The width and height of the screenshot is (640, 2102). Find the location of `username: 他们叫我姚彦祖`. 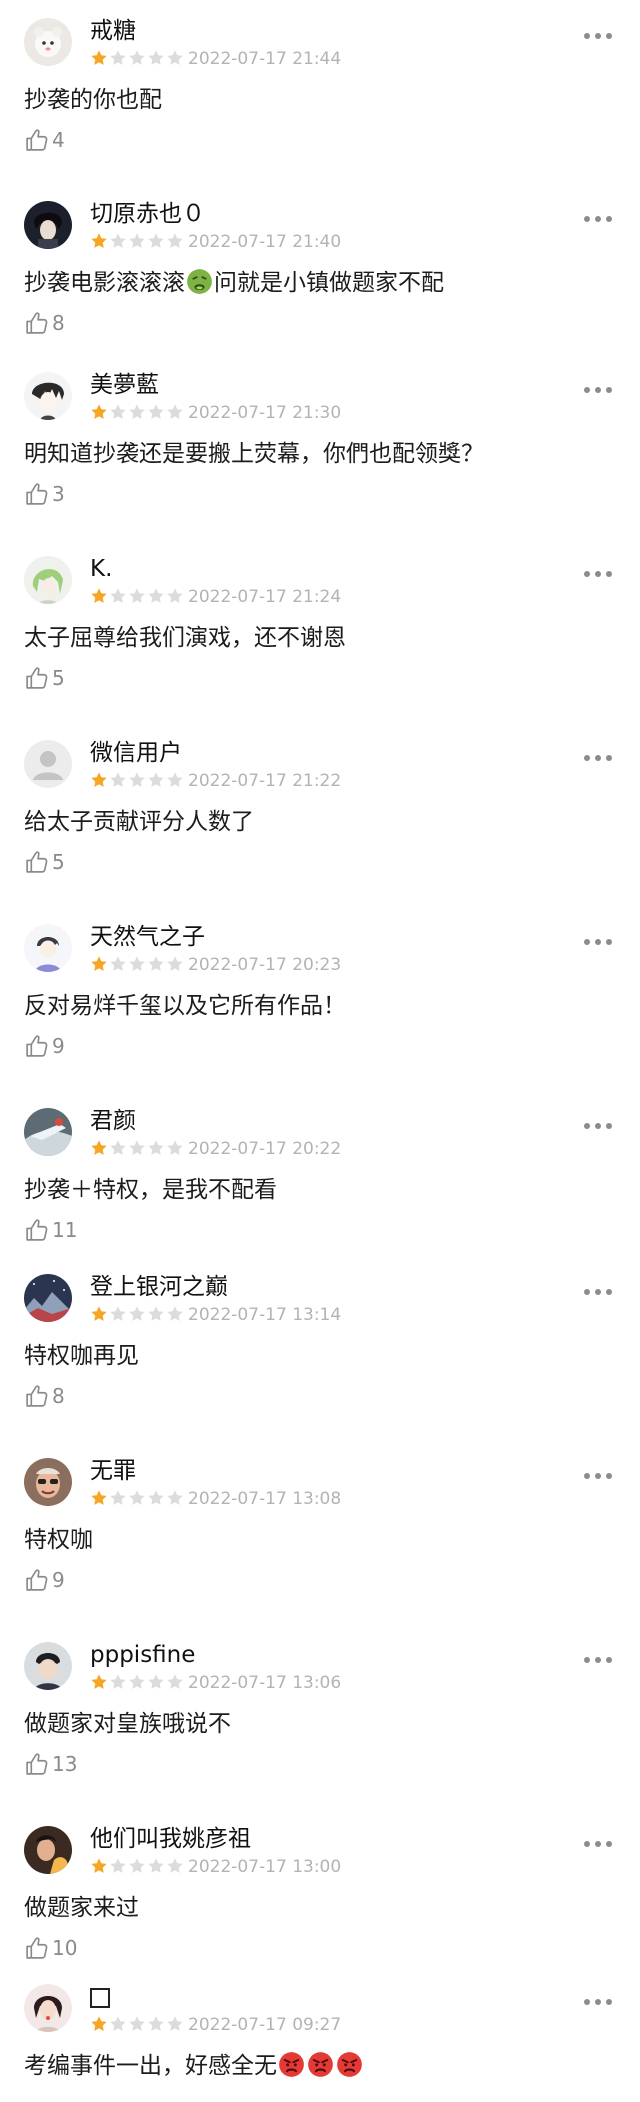

username: 他们叫我姚彦祖 is located at coordinates (170, 1839).